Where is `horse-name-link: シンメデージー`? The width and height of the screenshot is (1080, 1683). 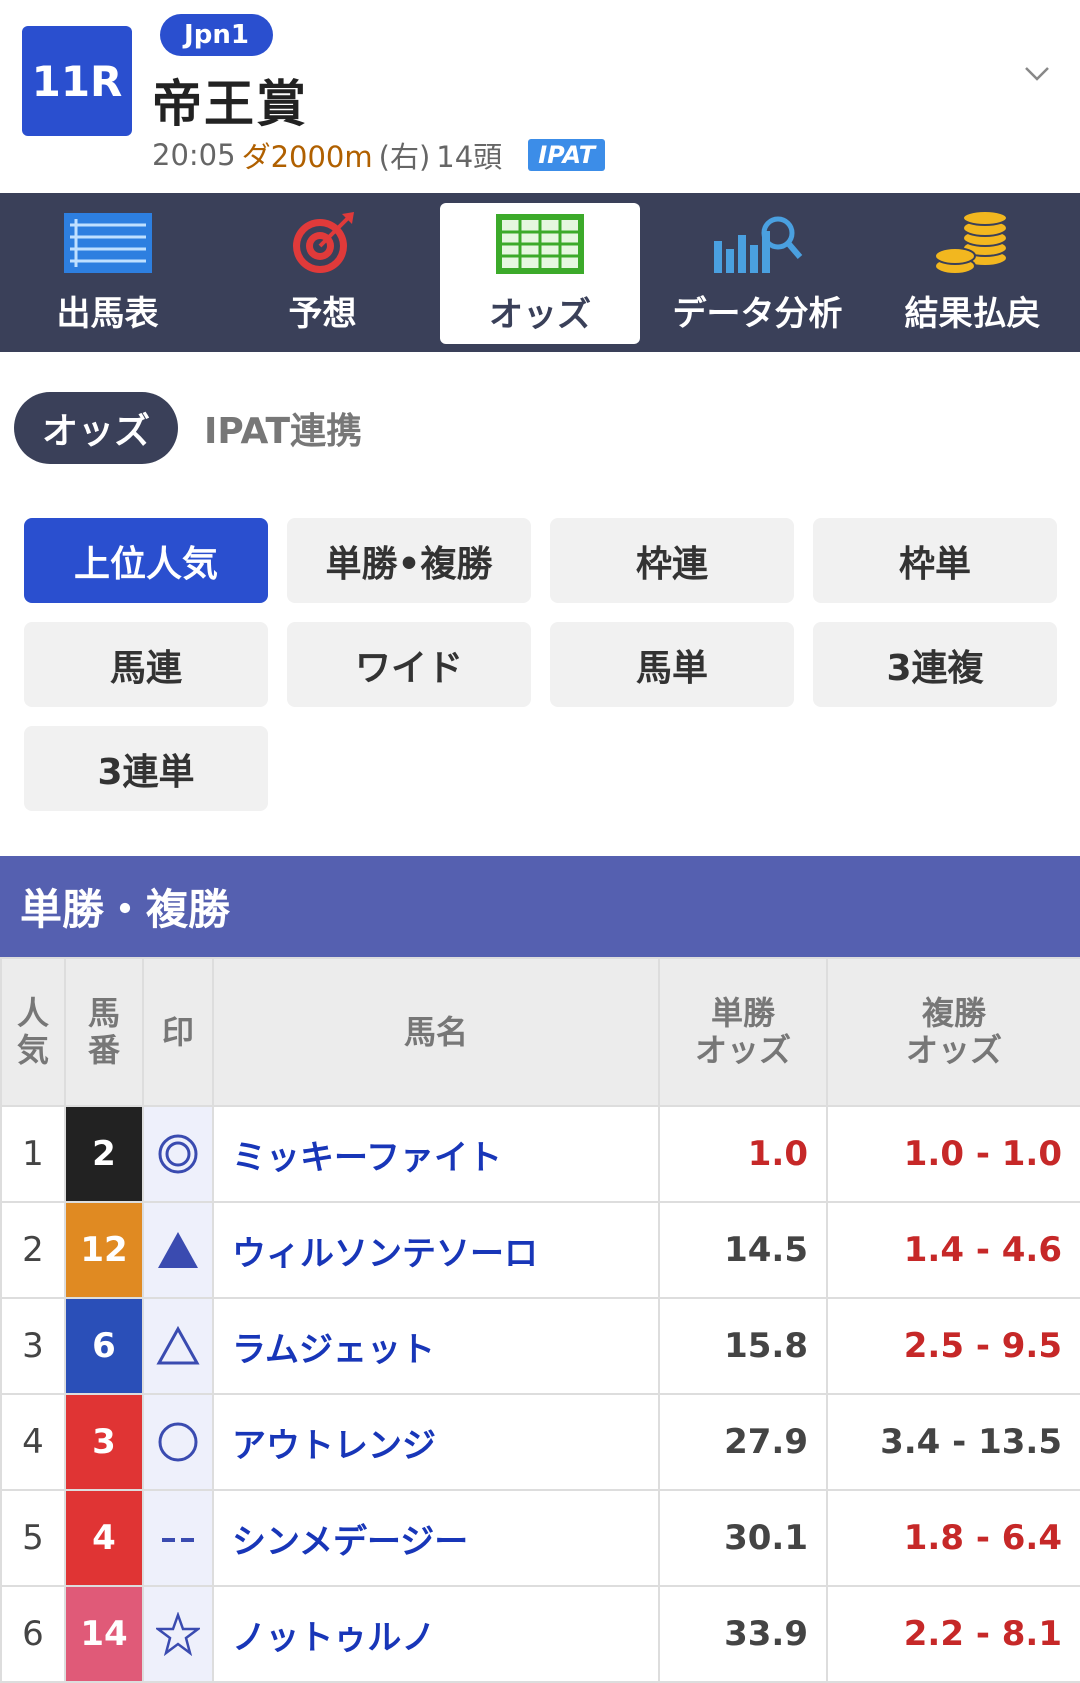 horse-name-link: シンメデージー is located at coordinates (436, 1538).